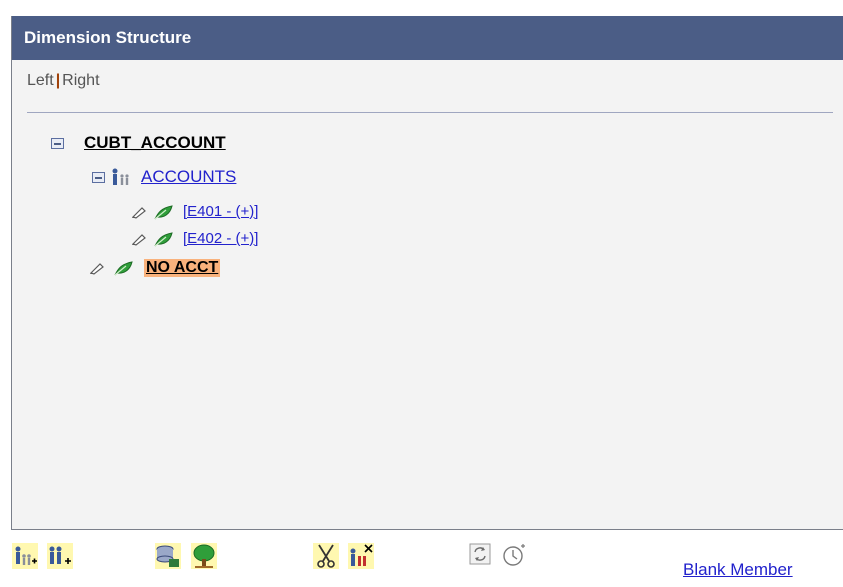 The width and height of the screenshot is (843, 587). What do you see at coordinates (25, 556) in the screenshot?
I see `insert-child-icon` at bounding box center [25, 556].